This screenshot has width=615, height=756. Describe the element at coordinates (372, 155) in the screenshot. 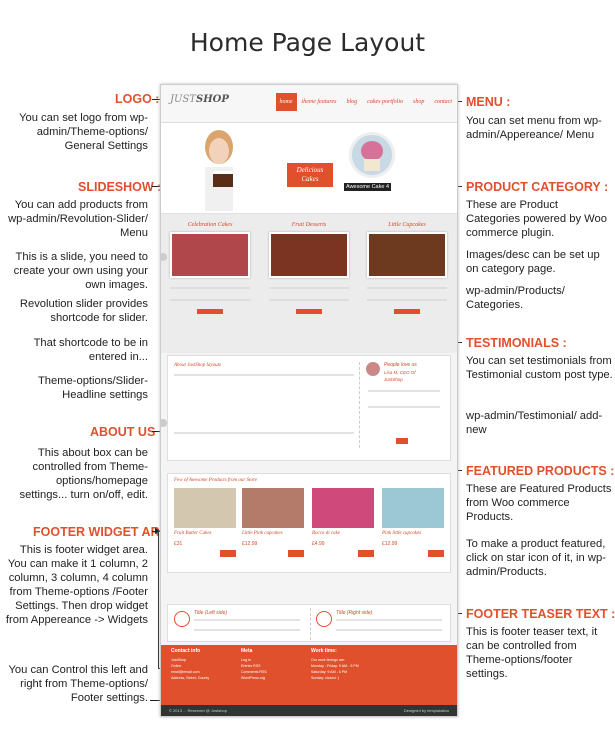

I see `cupcake-image` at that location.